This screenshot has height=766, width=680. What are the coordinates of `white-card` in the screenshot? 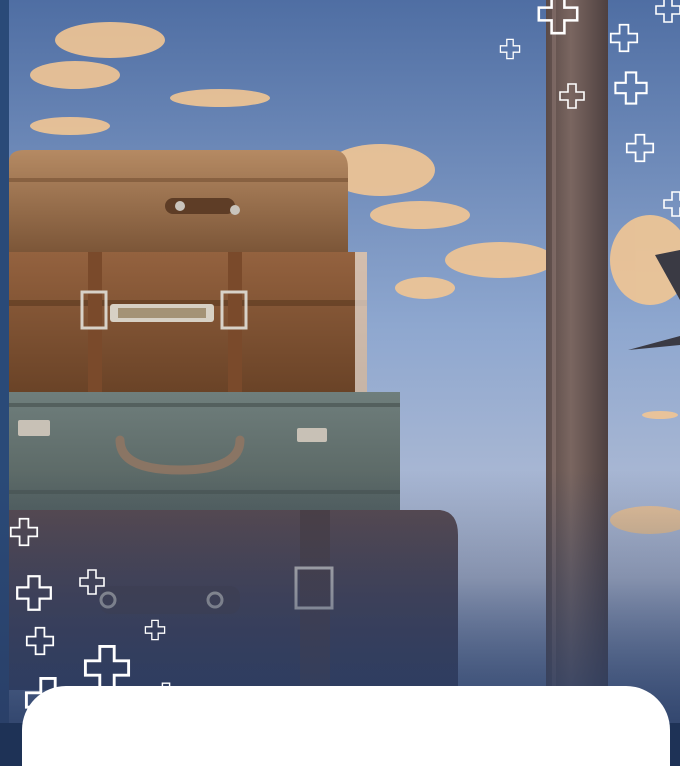 It's located at (346, 726).